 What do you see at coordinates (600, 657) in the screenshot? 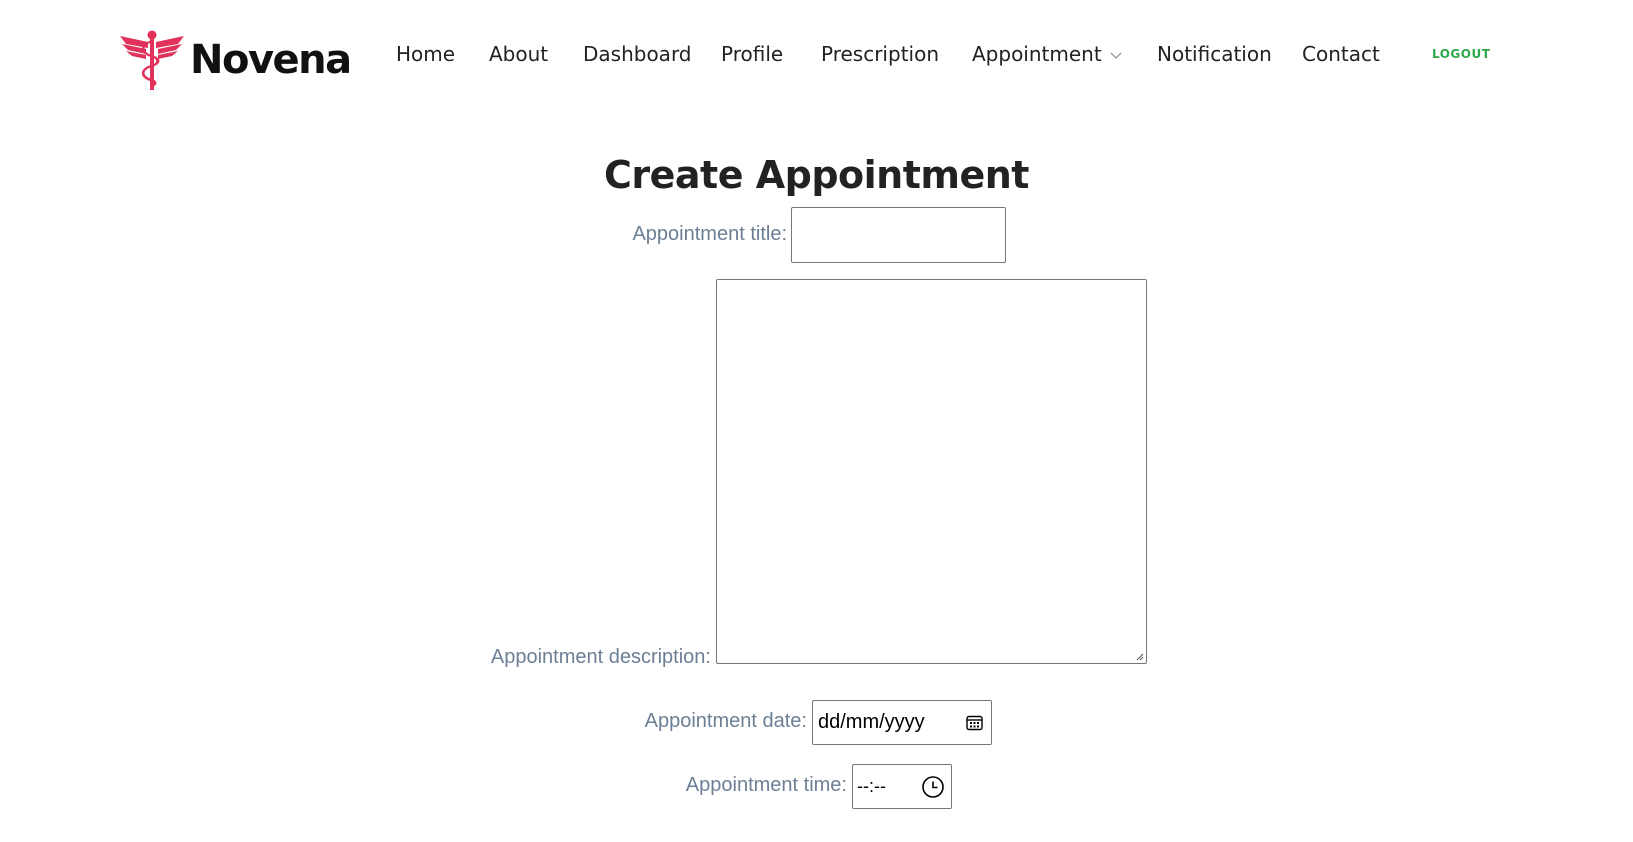
I see `appointment-description-label: Appointment description:` at bounding box center [600, 657].